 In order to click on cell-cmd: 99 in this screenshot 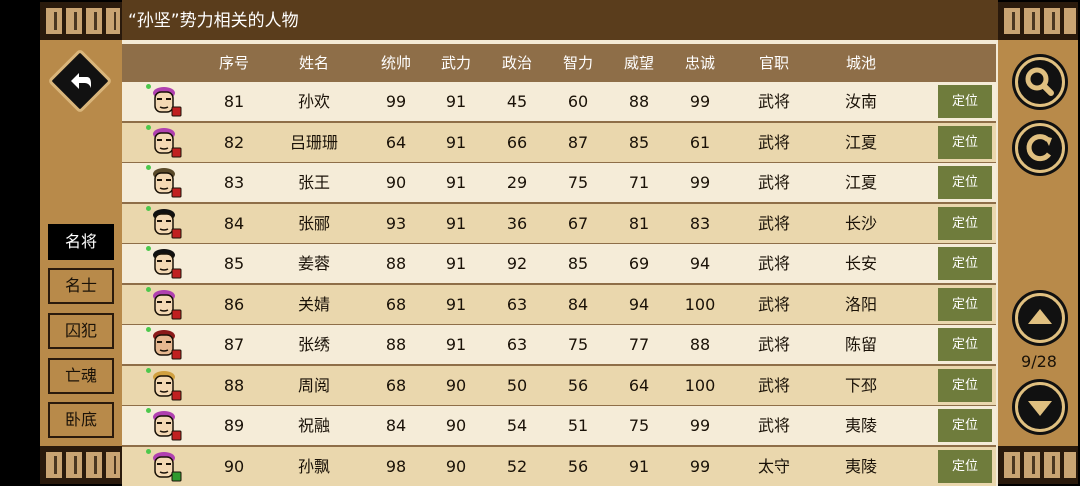, I will do `click(396, 101)`.